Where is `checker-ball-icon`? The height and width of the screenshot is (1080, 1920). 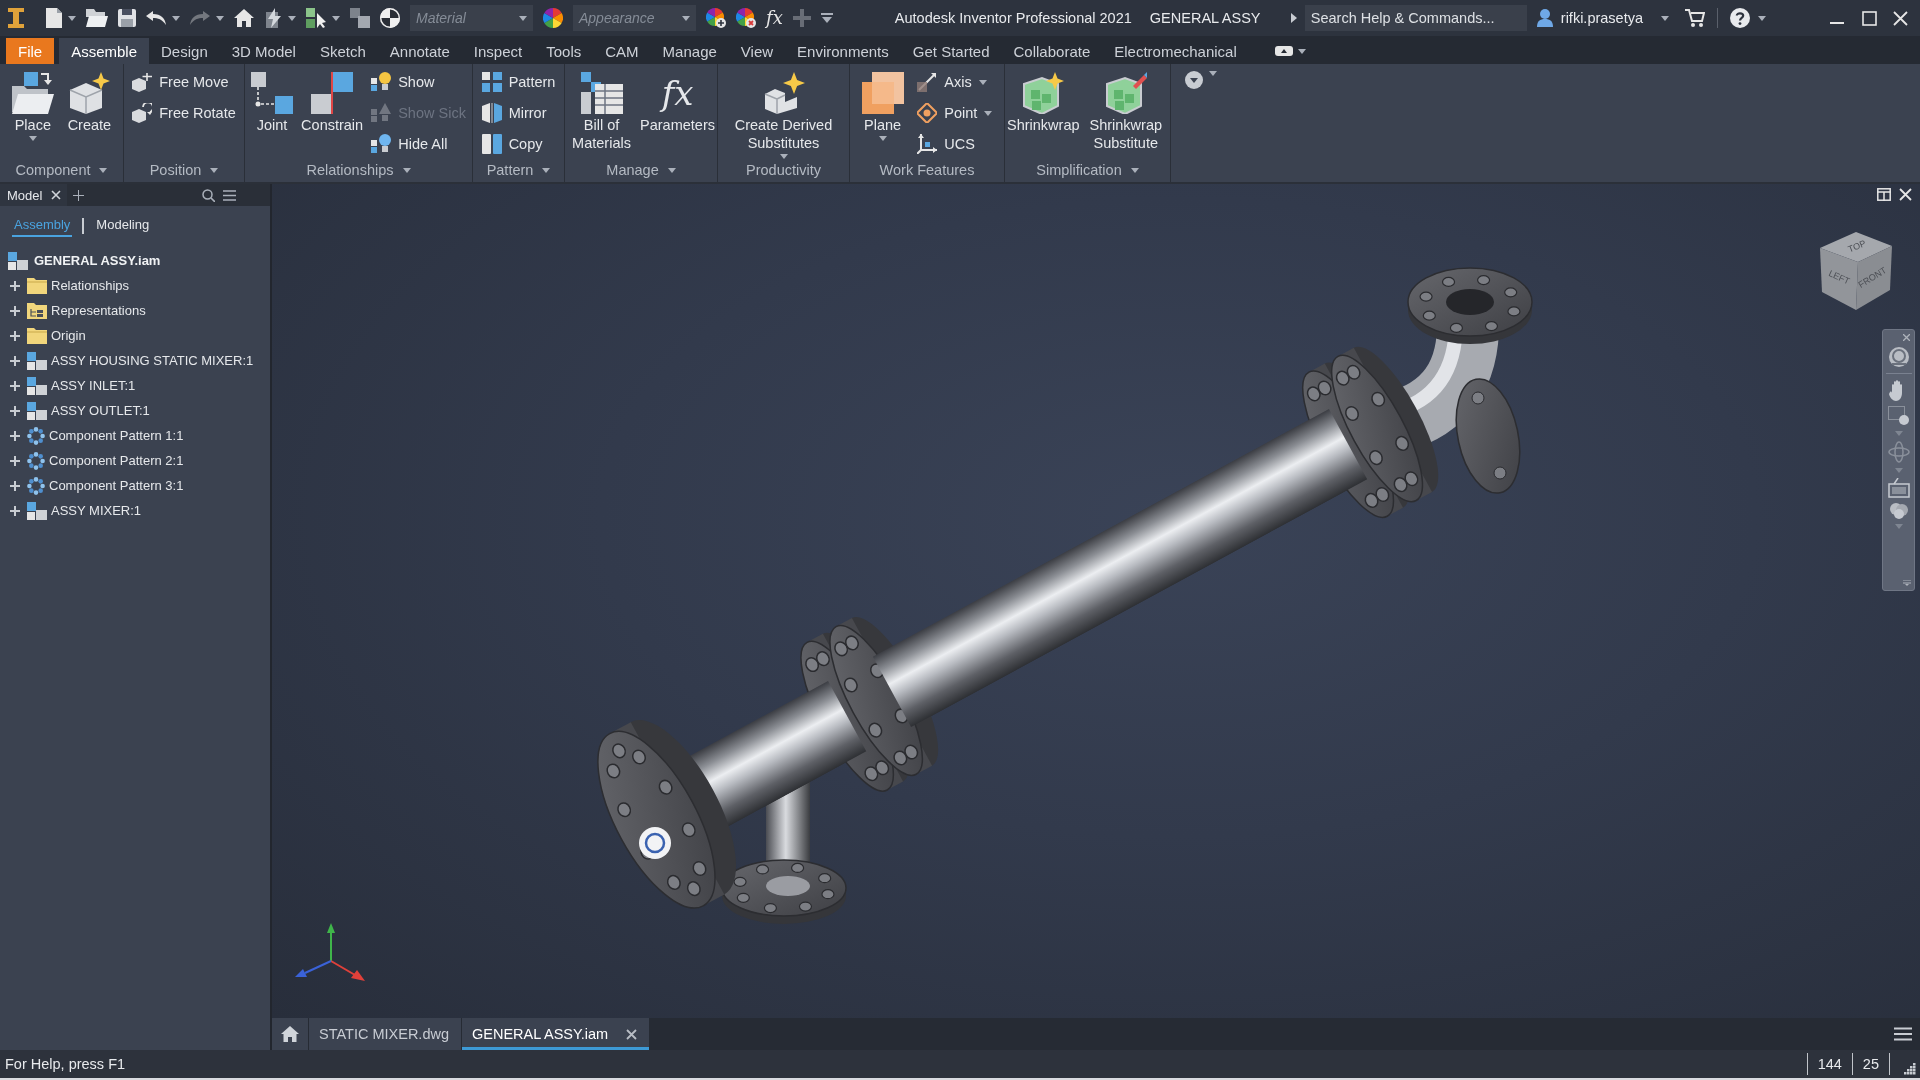 checker-ball-icon is located at coordinates (390, 18).